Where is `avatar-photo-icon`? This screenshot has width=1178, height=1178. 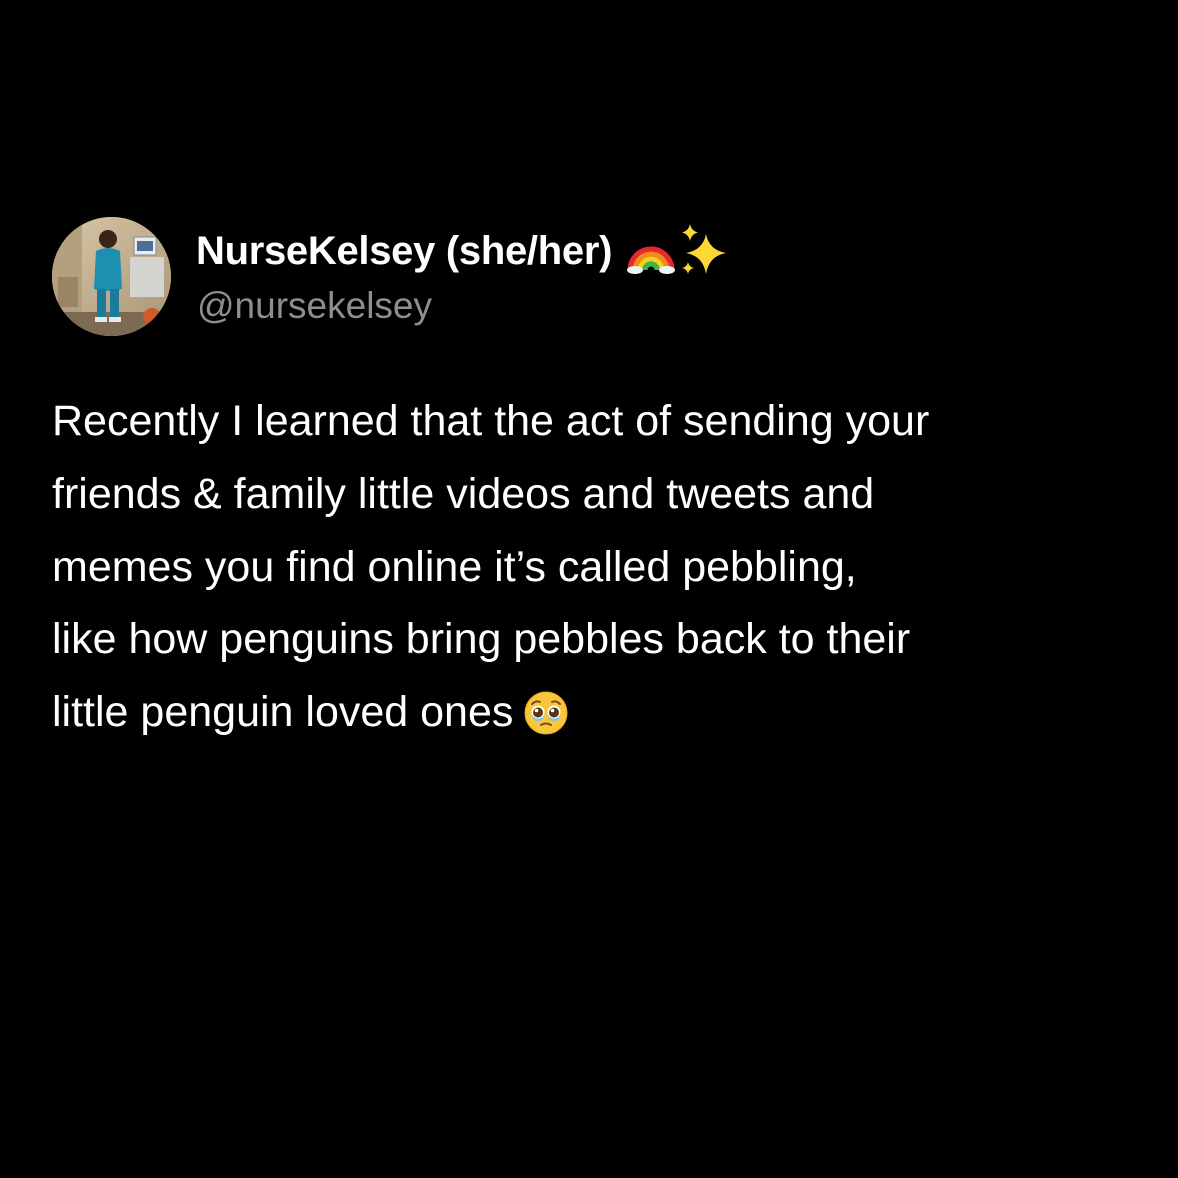
avatar-photo-icon is located at coordinates (111, 276).